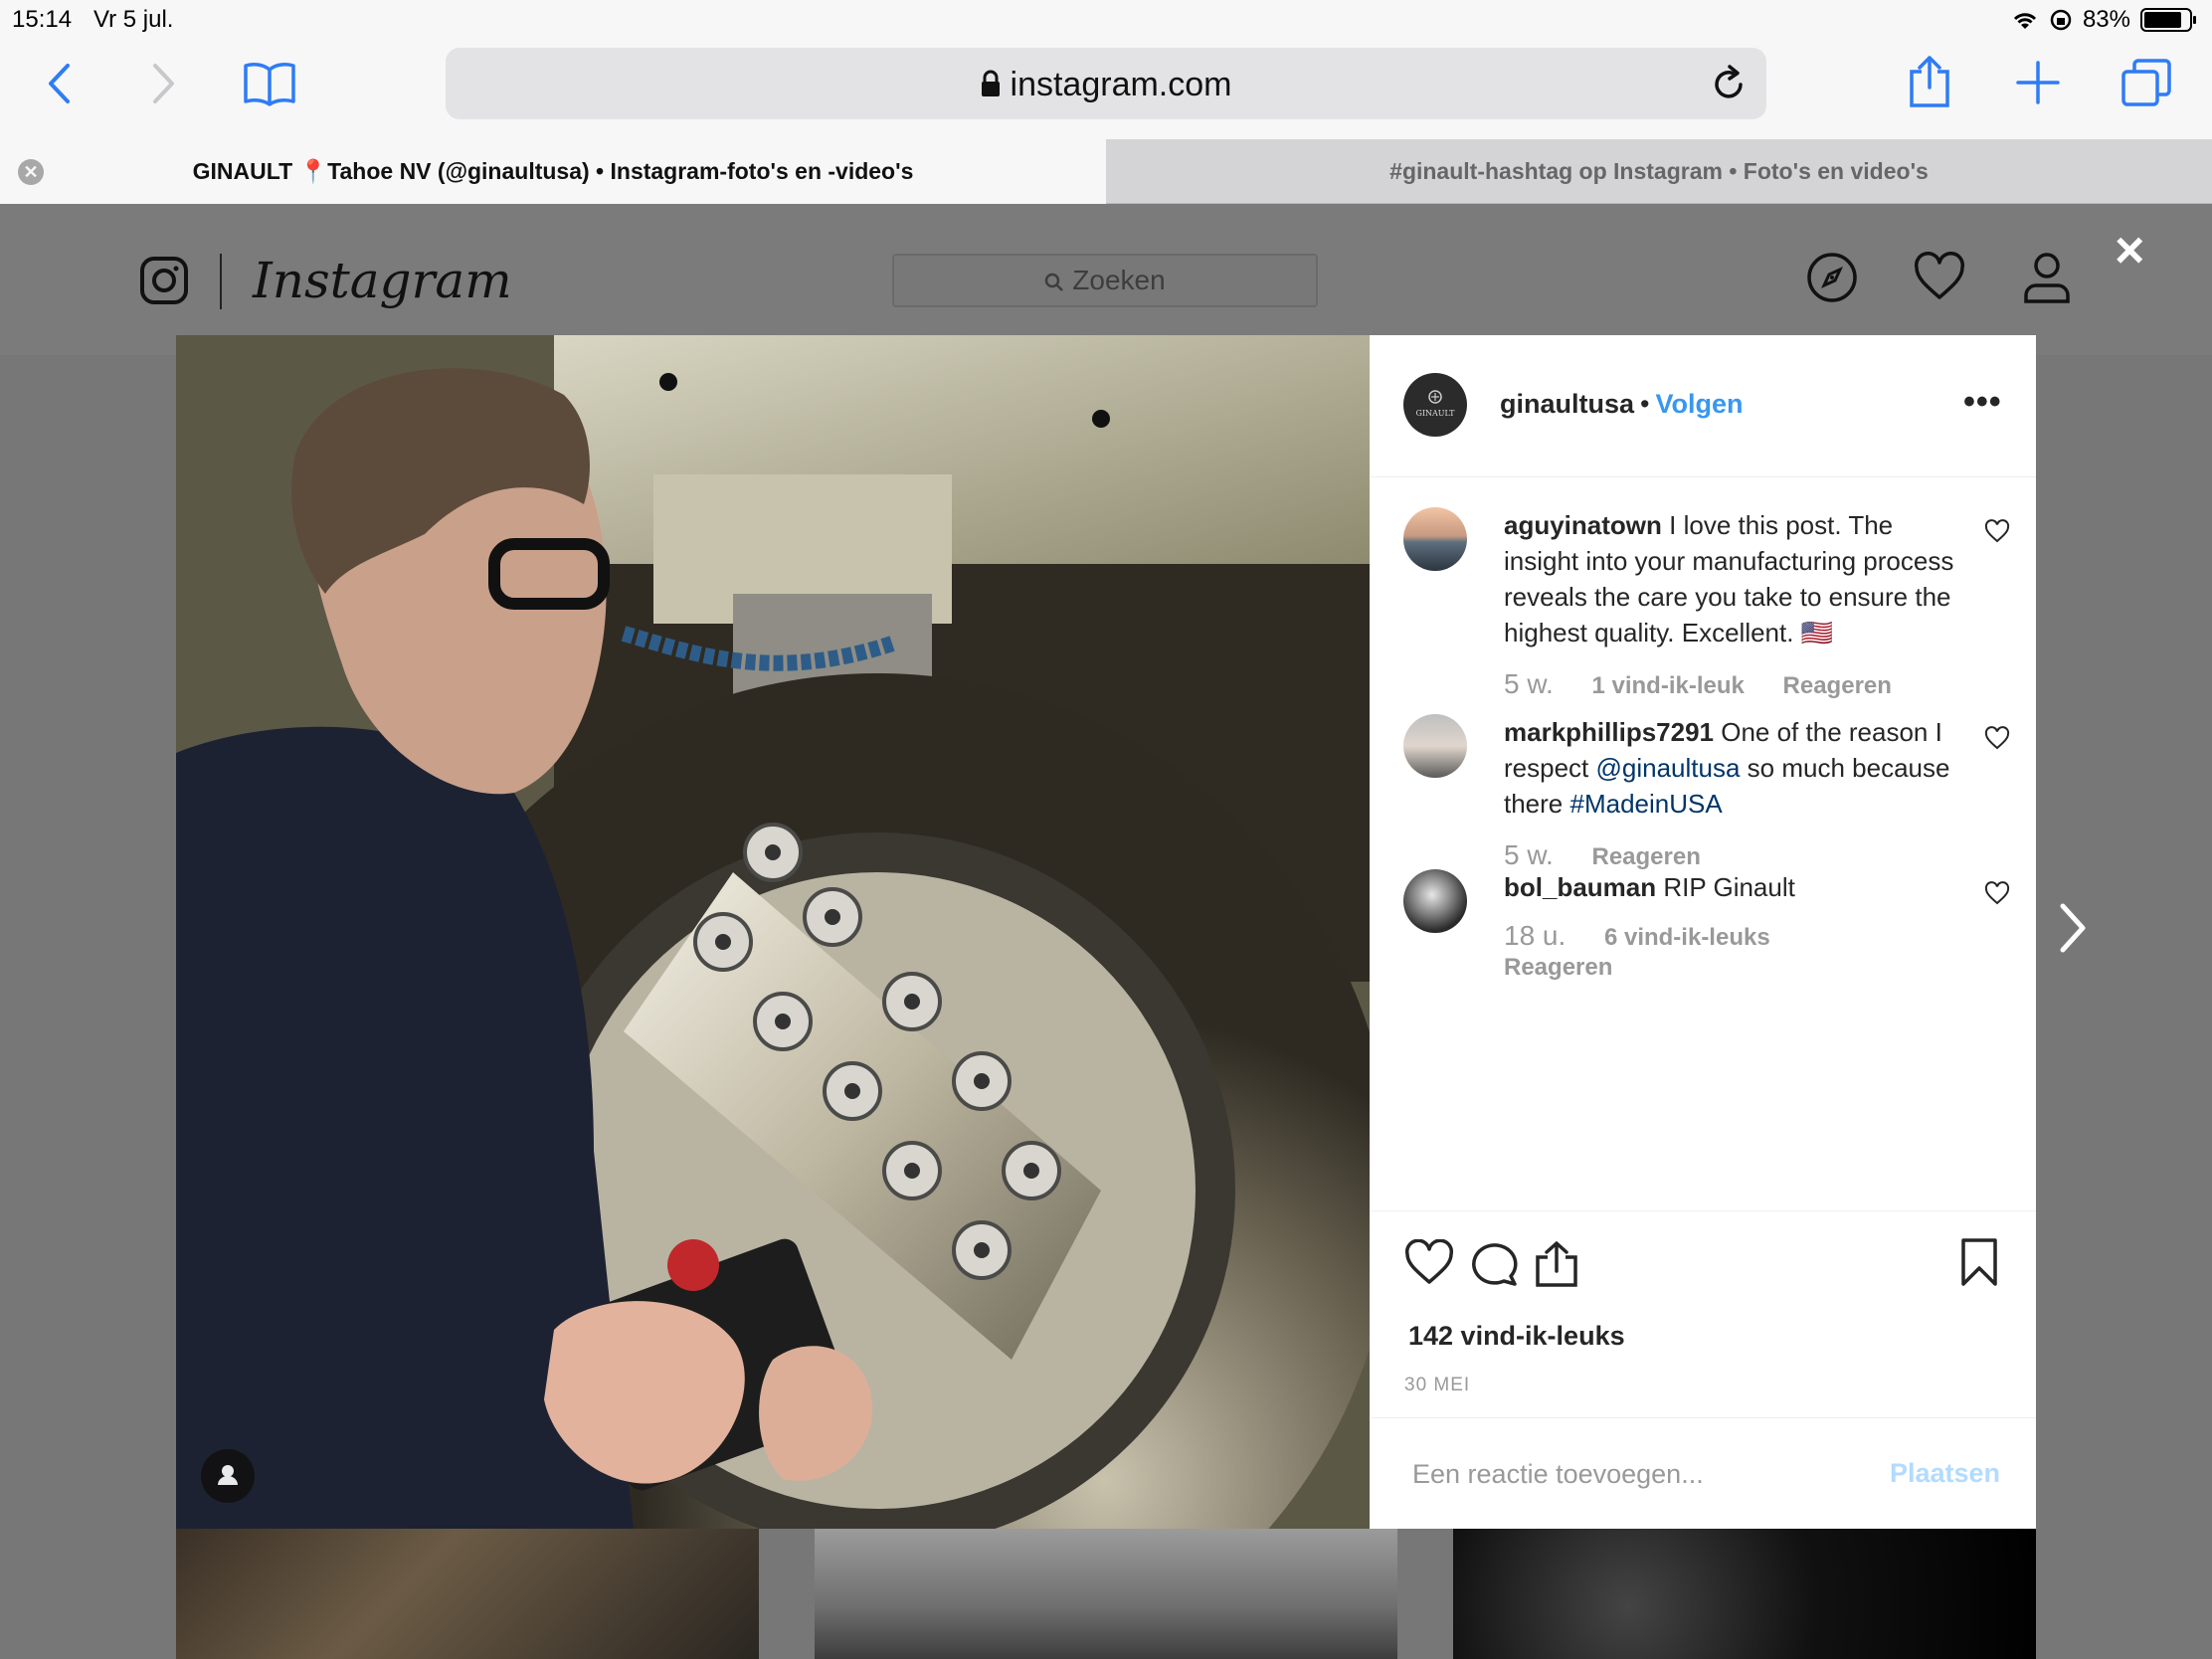 The image size is (2212, 1659). Describe the element at coordinates (1729, 887) in the screenshot. I see `comment-text: RIP Ginault` at that location.